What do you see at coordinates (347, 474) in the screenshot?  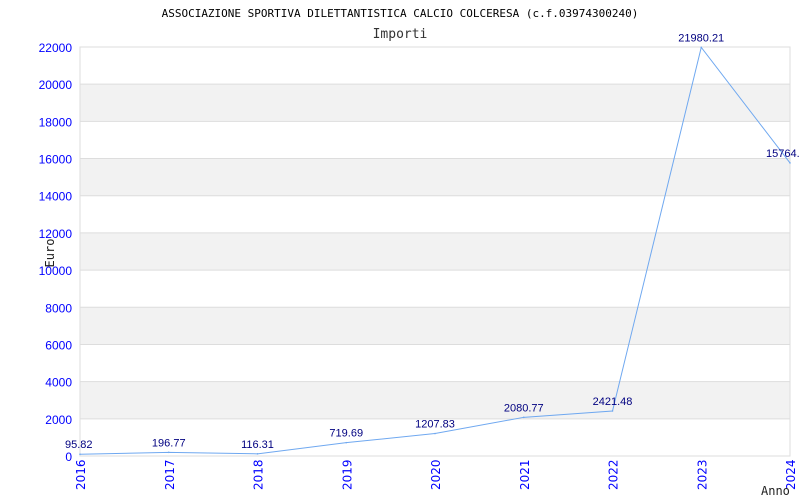 I see `x-tick-label: 2019` at bounding box center [347, 474].